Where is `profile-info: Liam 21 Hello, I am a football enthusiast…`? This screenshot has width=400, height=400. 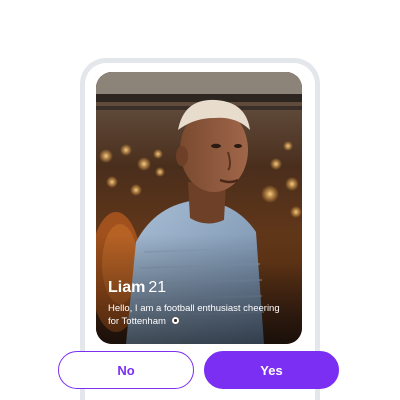
profile-info: Liam 21 Hello, I am a football enthusiast… is located at coordinates (200, 303).